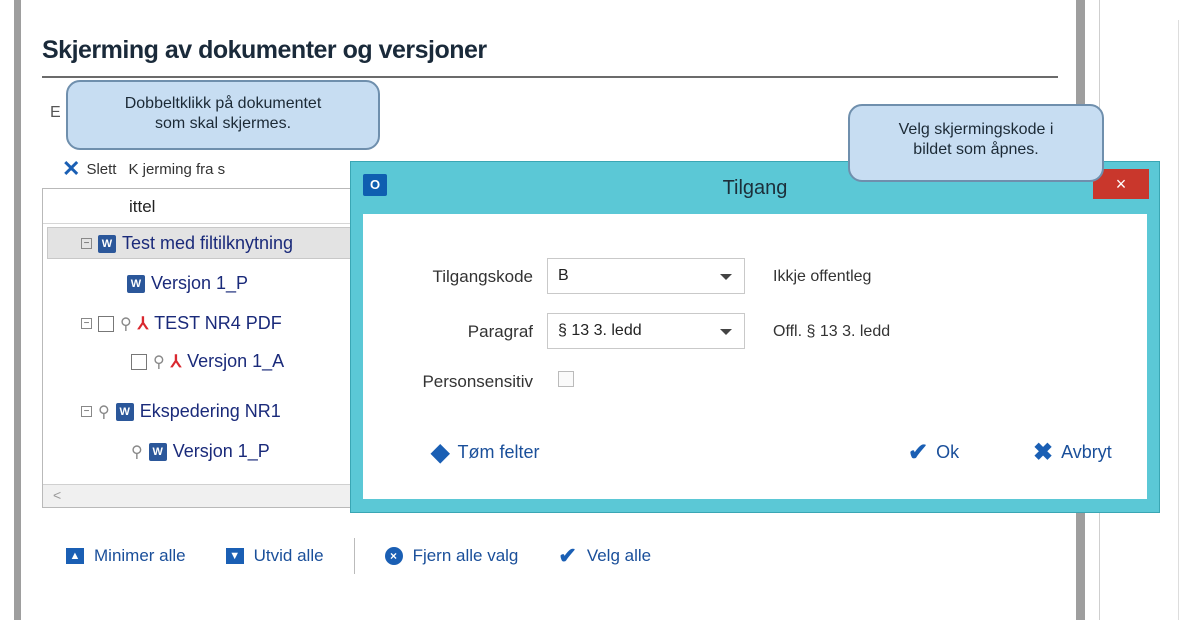 This screenshot has height=620, width=1181. I want to click on callout-text-line: som skal skjermes., so click(223, 123).